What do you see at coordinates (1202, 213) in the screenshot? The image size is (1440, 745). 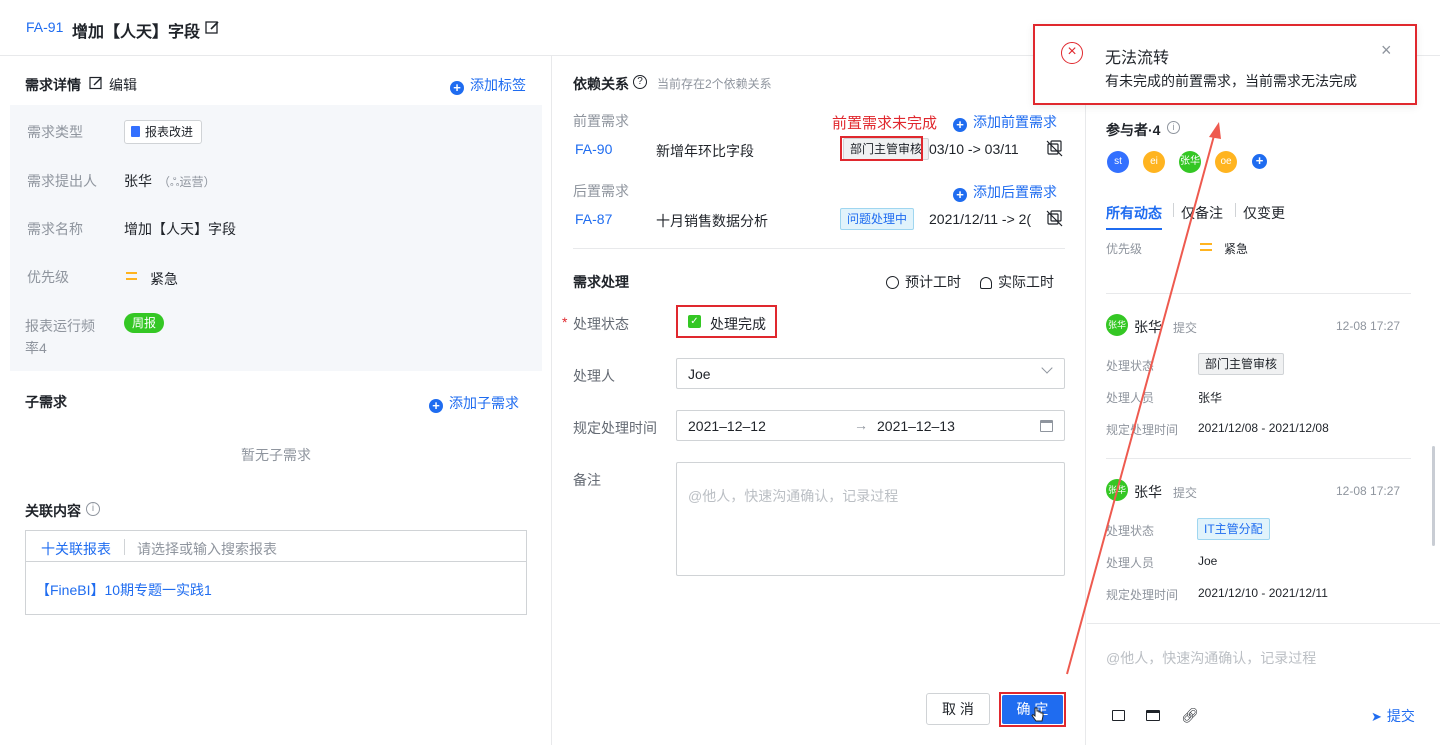 I see `tab-notes: 仅备注` at bounding box center [1202, 213].